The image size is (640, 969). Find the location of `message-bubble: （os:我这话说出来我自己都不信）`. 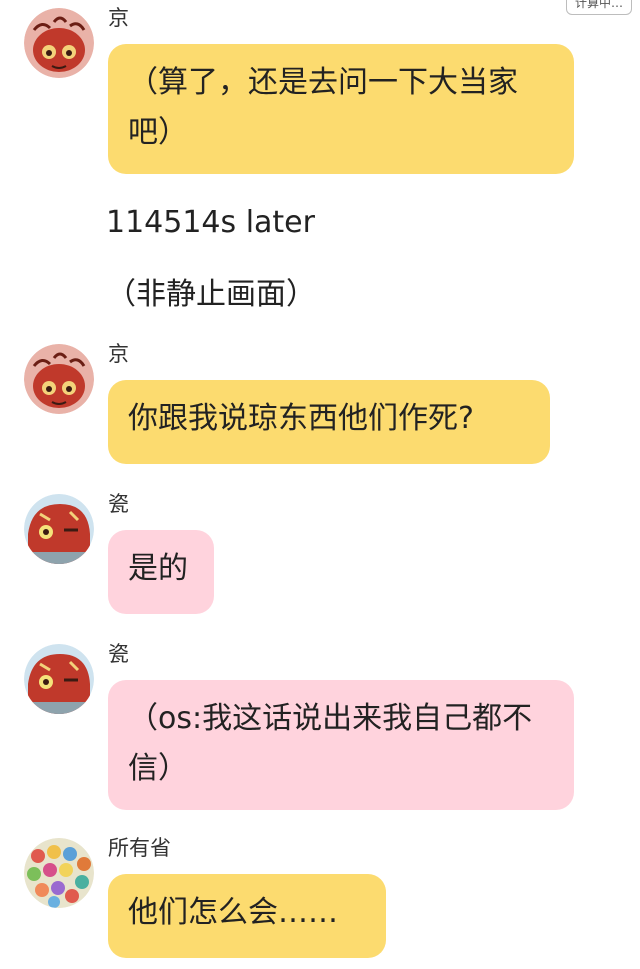

message-bubble: （os:我这话说出来我自己都不信） is located at coordinates (341, 745).